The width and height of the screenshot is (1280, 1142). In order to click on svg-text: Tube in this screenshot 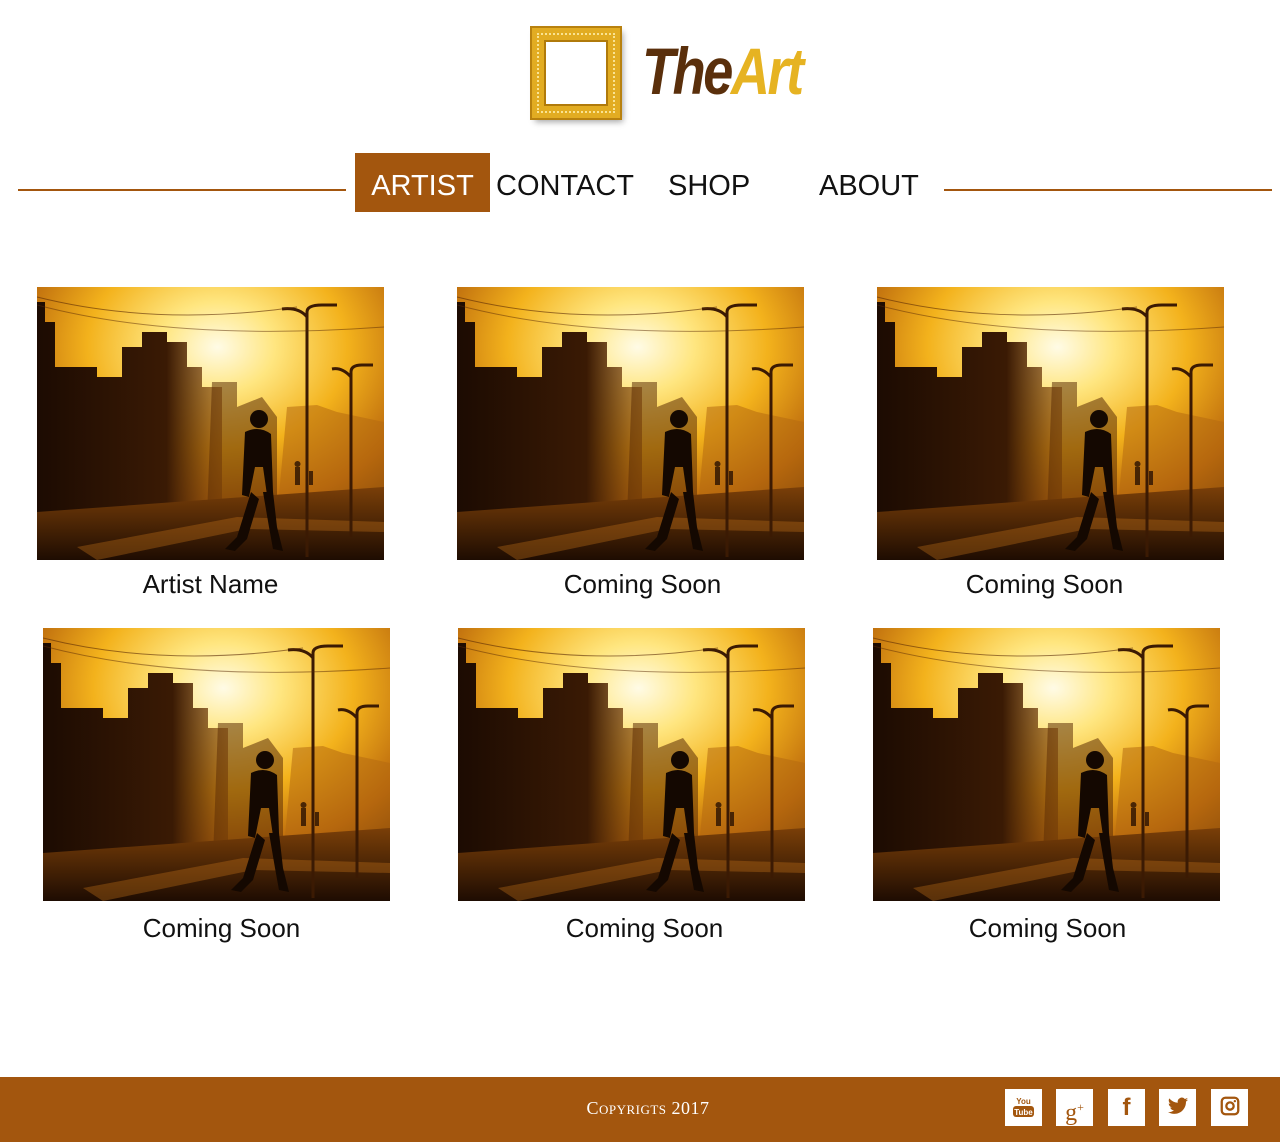, I will do `click(1023, 1112)`.